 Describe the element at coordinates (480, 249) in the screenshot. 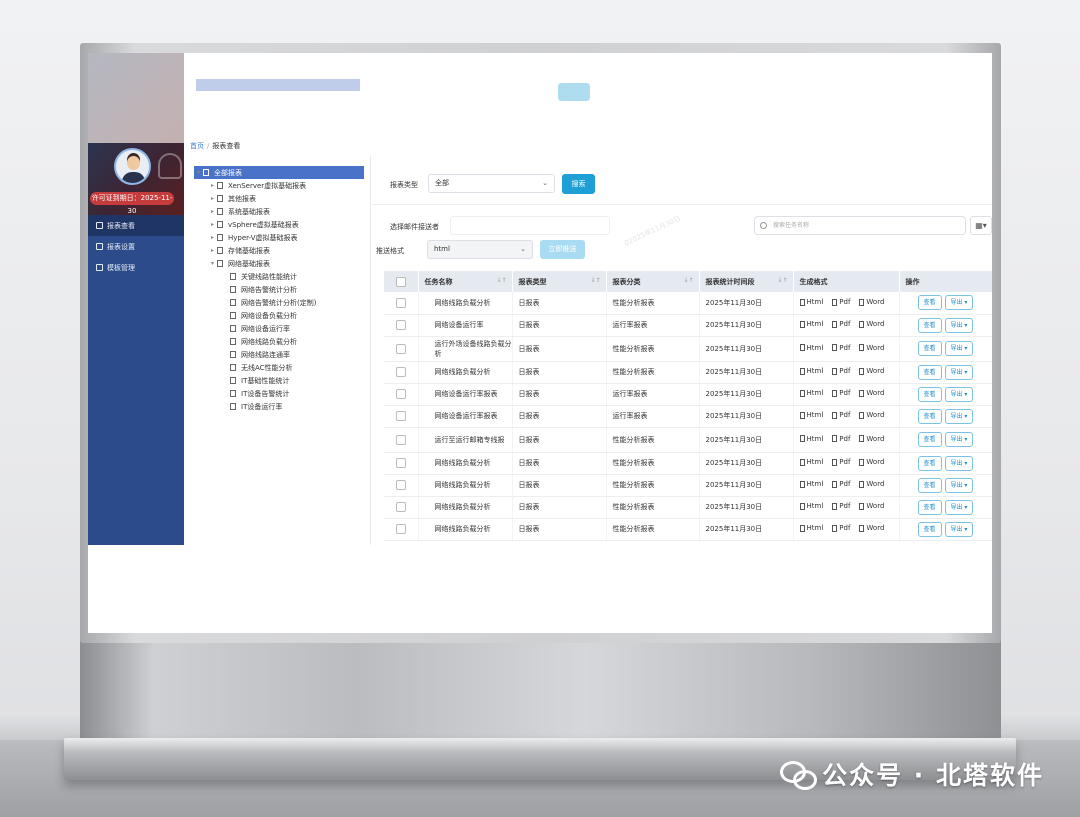

I see `push-format-select: html ⌄` at that location.